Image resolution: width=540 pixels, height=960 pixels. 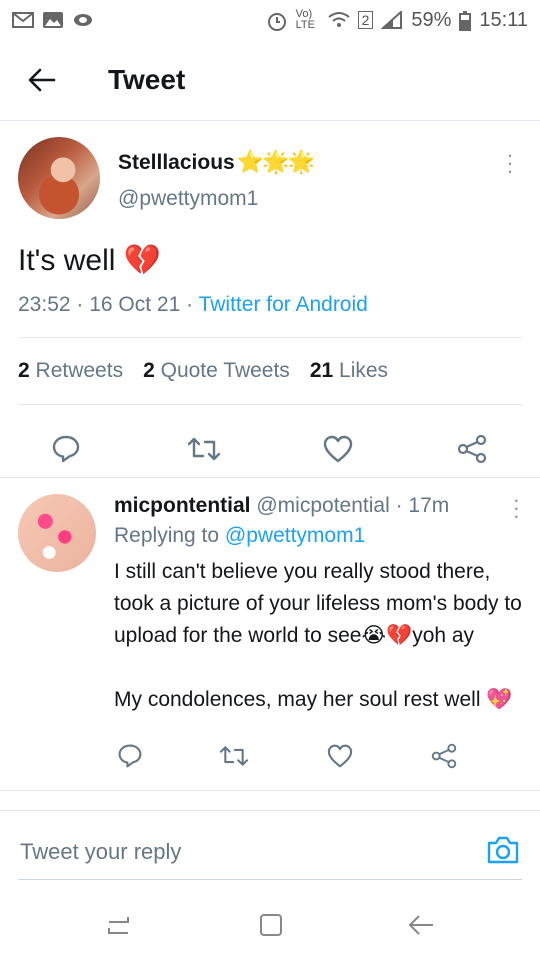 I want to click on tweet-date: 16 Oct 21, so click(x=135, y=304).